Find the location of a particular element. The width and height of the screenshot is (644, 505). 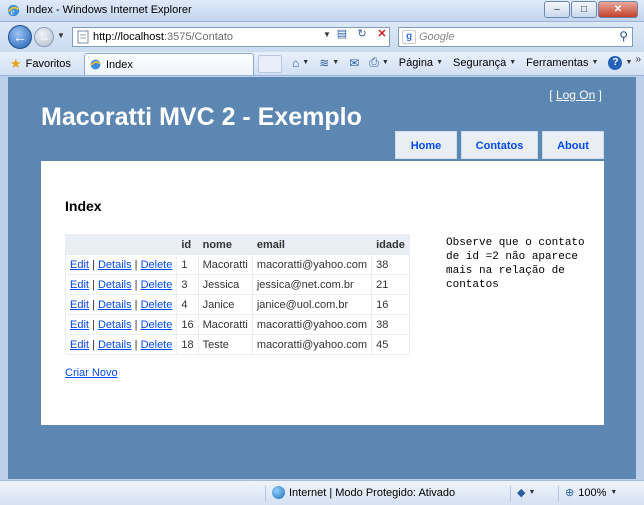

table-header-row: id nome email idade is located at coordinates (237, 244).